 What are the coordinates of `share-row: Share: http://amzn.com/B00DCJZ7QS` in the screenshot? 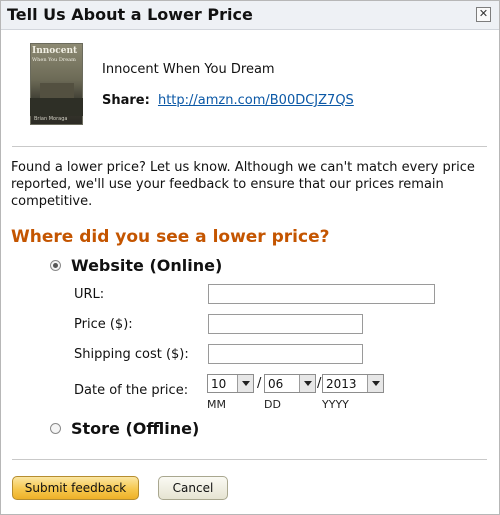 It's located at (228, 100).